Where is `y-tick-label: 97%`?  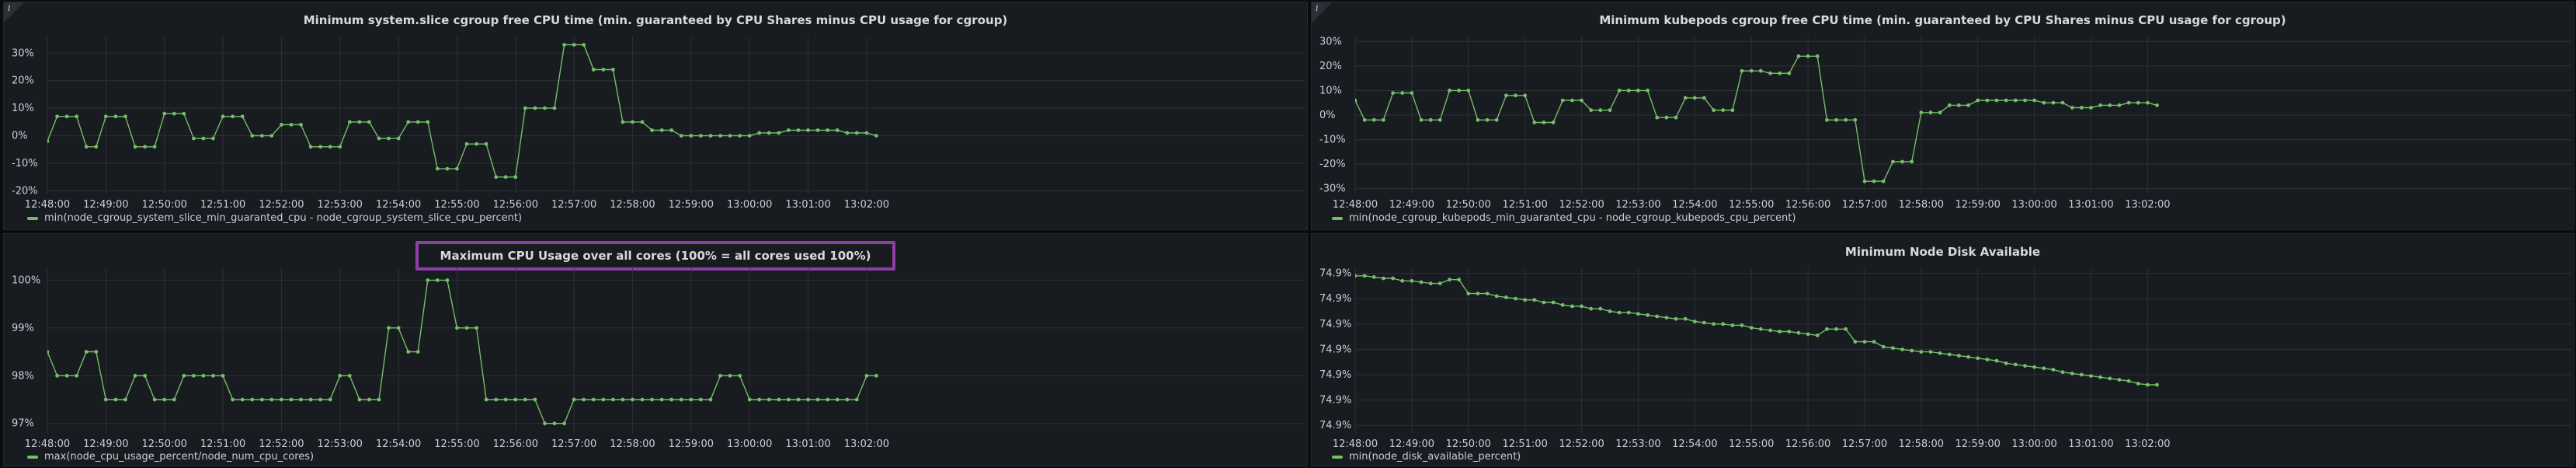
y-tick-label: 97% is located at coordinates (23, 424).